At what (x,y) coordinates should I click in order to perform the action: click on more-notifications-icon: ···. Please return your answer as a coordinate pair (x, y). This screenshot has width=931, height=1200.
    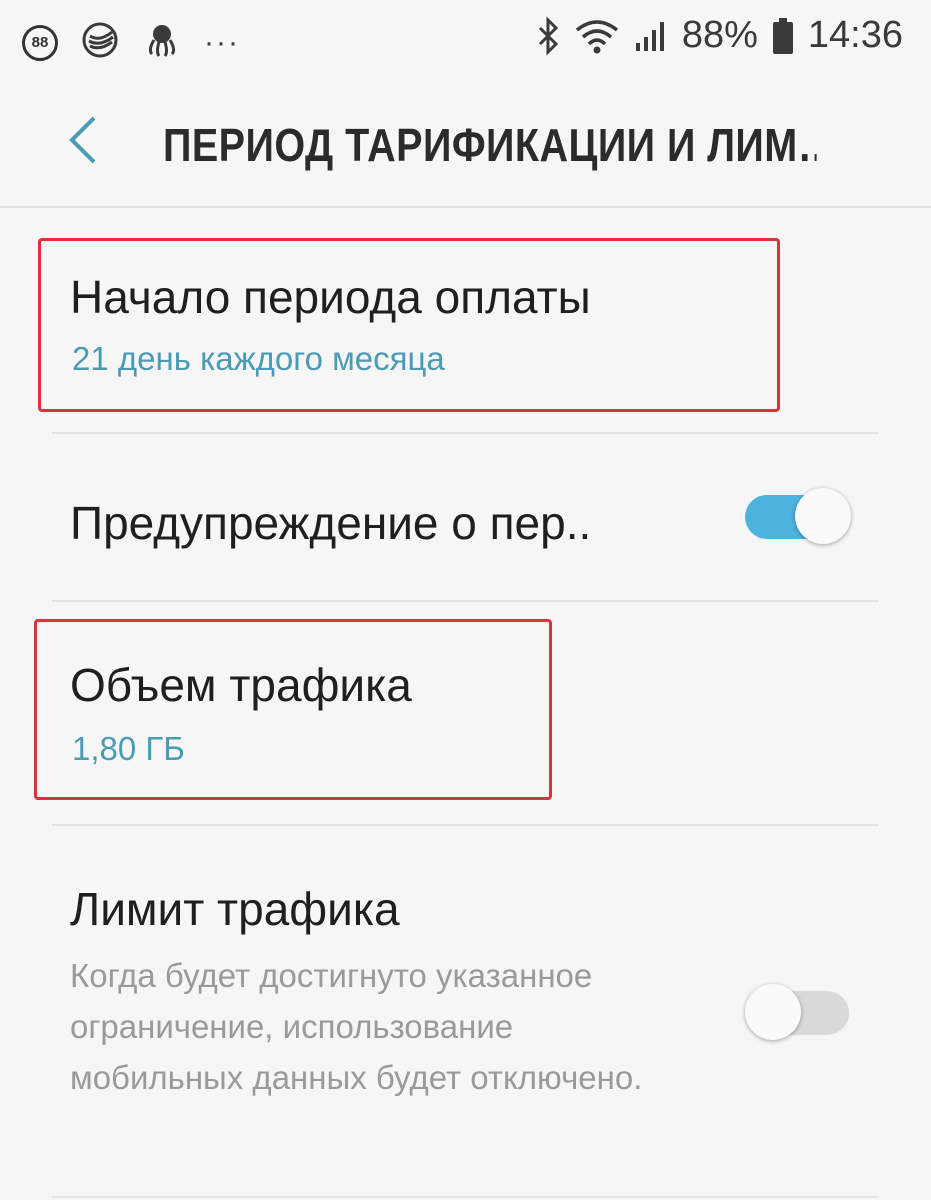
    Looking at the image, I should click on (222, 42).